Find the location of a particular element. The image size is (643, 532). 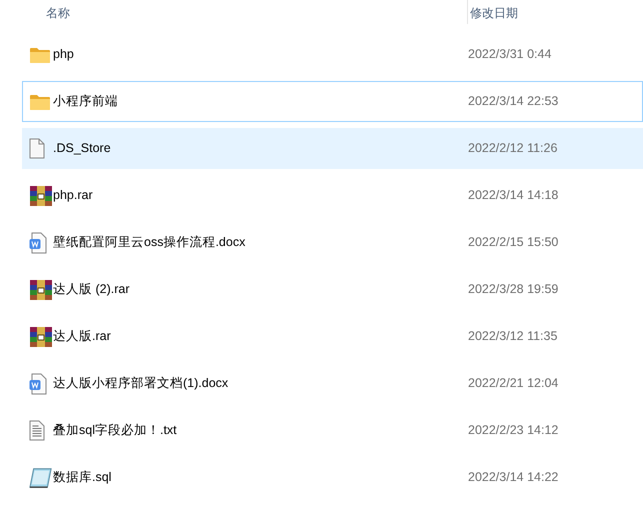

text-file-icon is located at coordinates (37, 430).